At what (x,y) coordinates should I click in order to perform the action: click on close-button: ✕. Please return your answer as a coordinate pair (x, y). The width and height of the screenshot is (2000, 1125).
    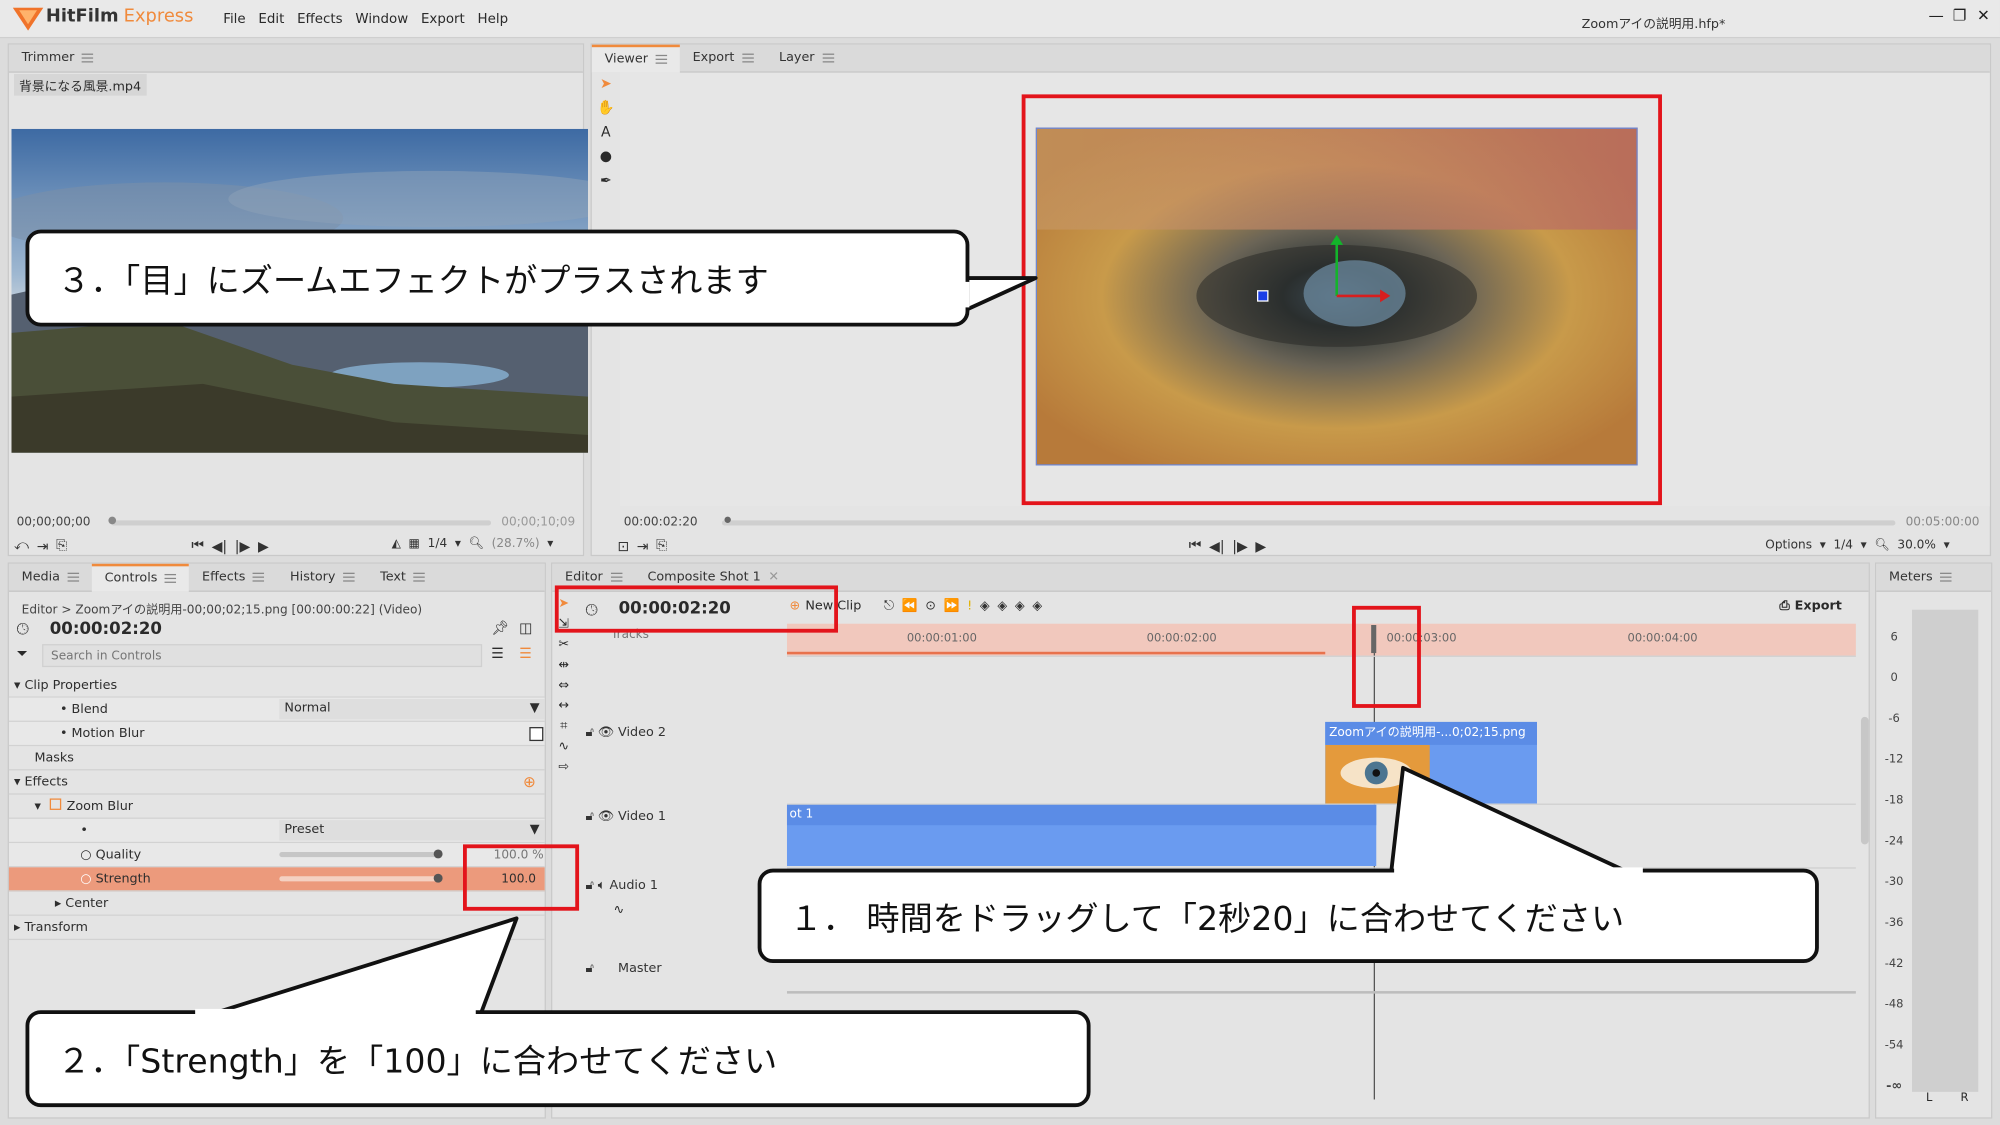
    Looking at the image, I should click on (1983, 15).